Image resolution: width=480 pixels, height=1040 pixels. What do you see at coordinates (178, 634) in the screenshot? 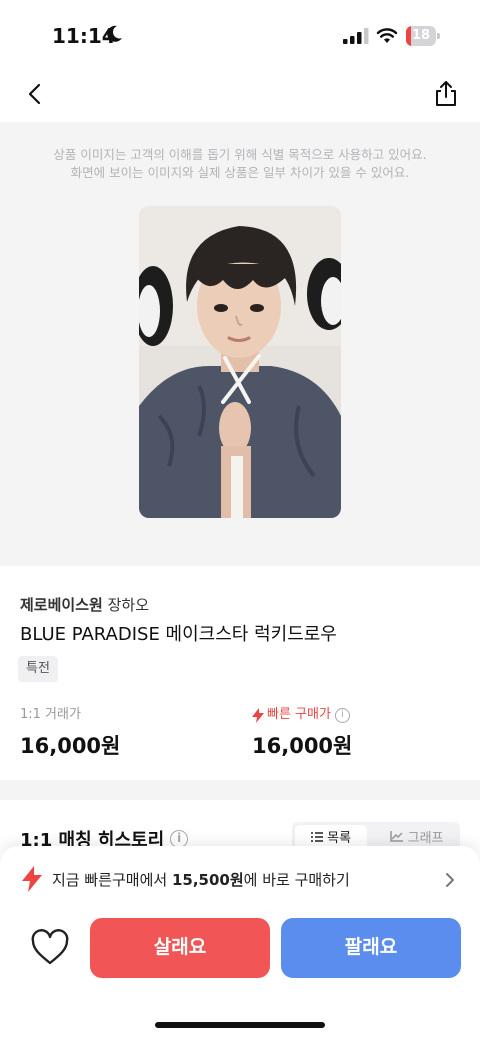
I see `product-title: BLUE PARADISE 메이크스타 럭키드로우` at bounding box center [178, 634].